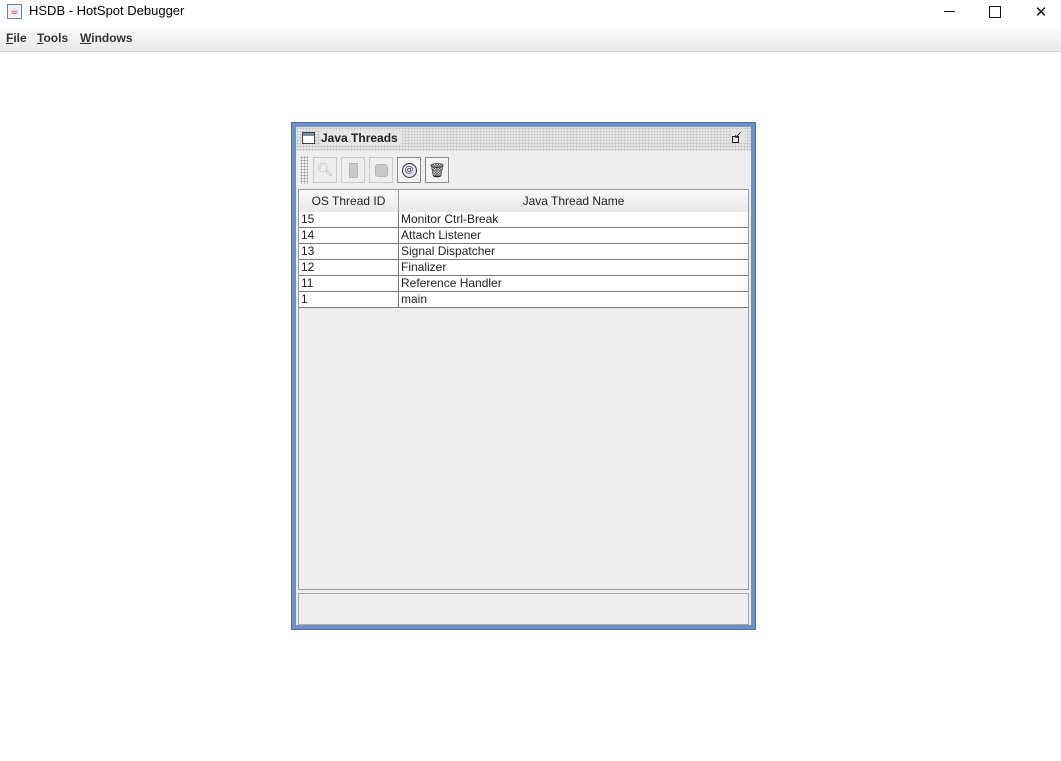 Image resolution: width=1061 pixels, height=761 pixels. What do you see at coordinates (361, 138) in the screenshot?
I see `frame-title: Java Threads` at bounding box center [361, 138].